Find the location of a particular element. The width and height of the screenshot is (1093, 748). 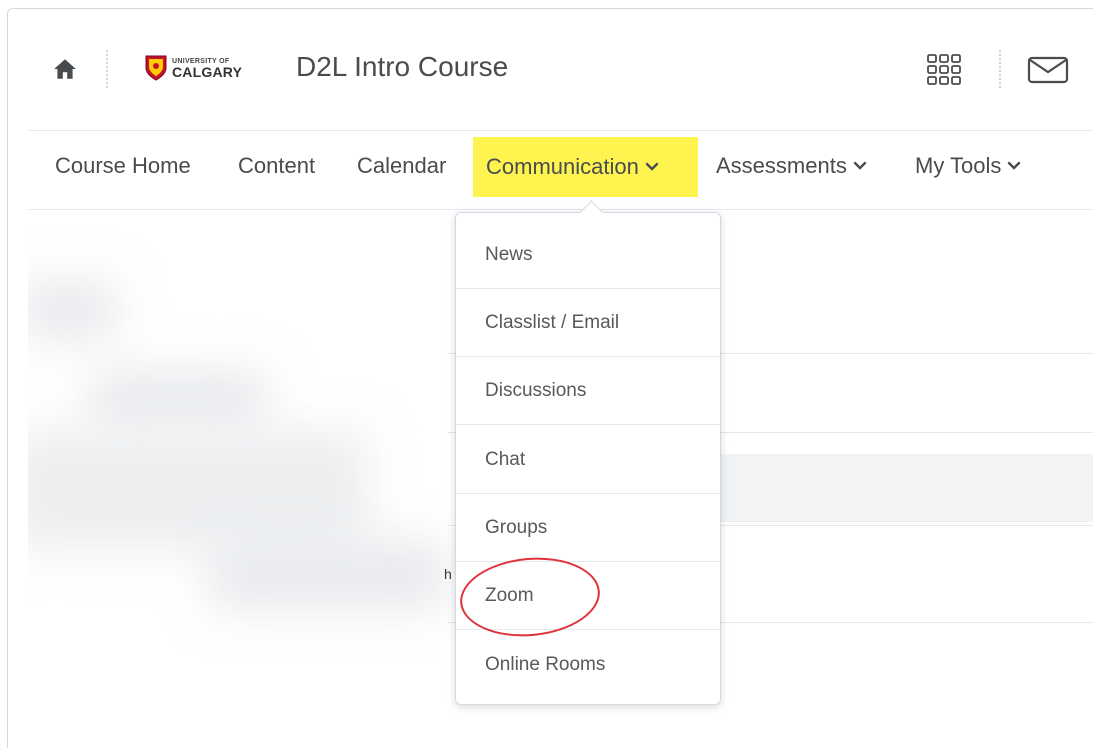

nav-course-home: Course Home is located at coordinates (123, 166).